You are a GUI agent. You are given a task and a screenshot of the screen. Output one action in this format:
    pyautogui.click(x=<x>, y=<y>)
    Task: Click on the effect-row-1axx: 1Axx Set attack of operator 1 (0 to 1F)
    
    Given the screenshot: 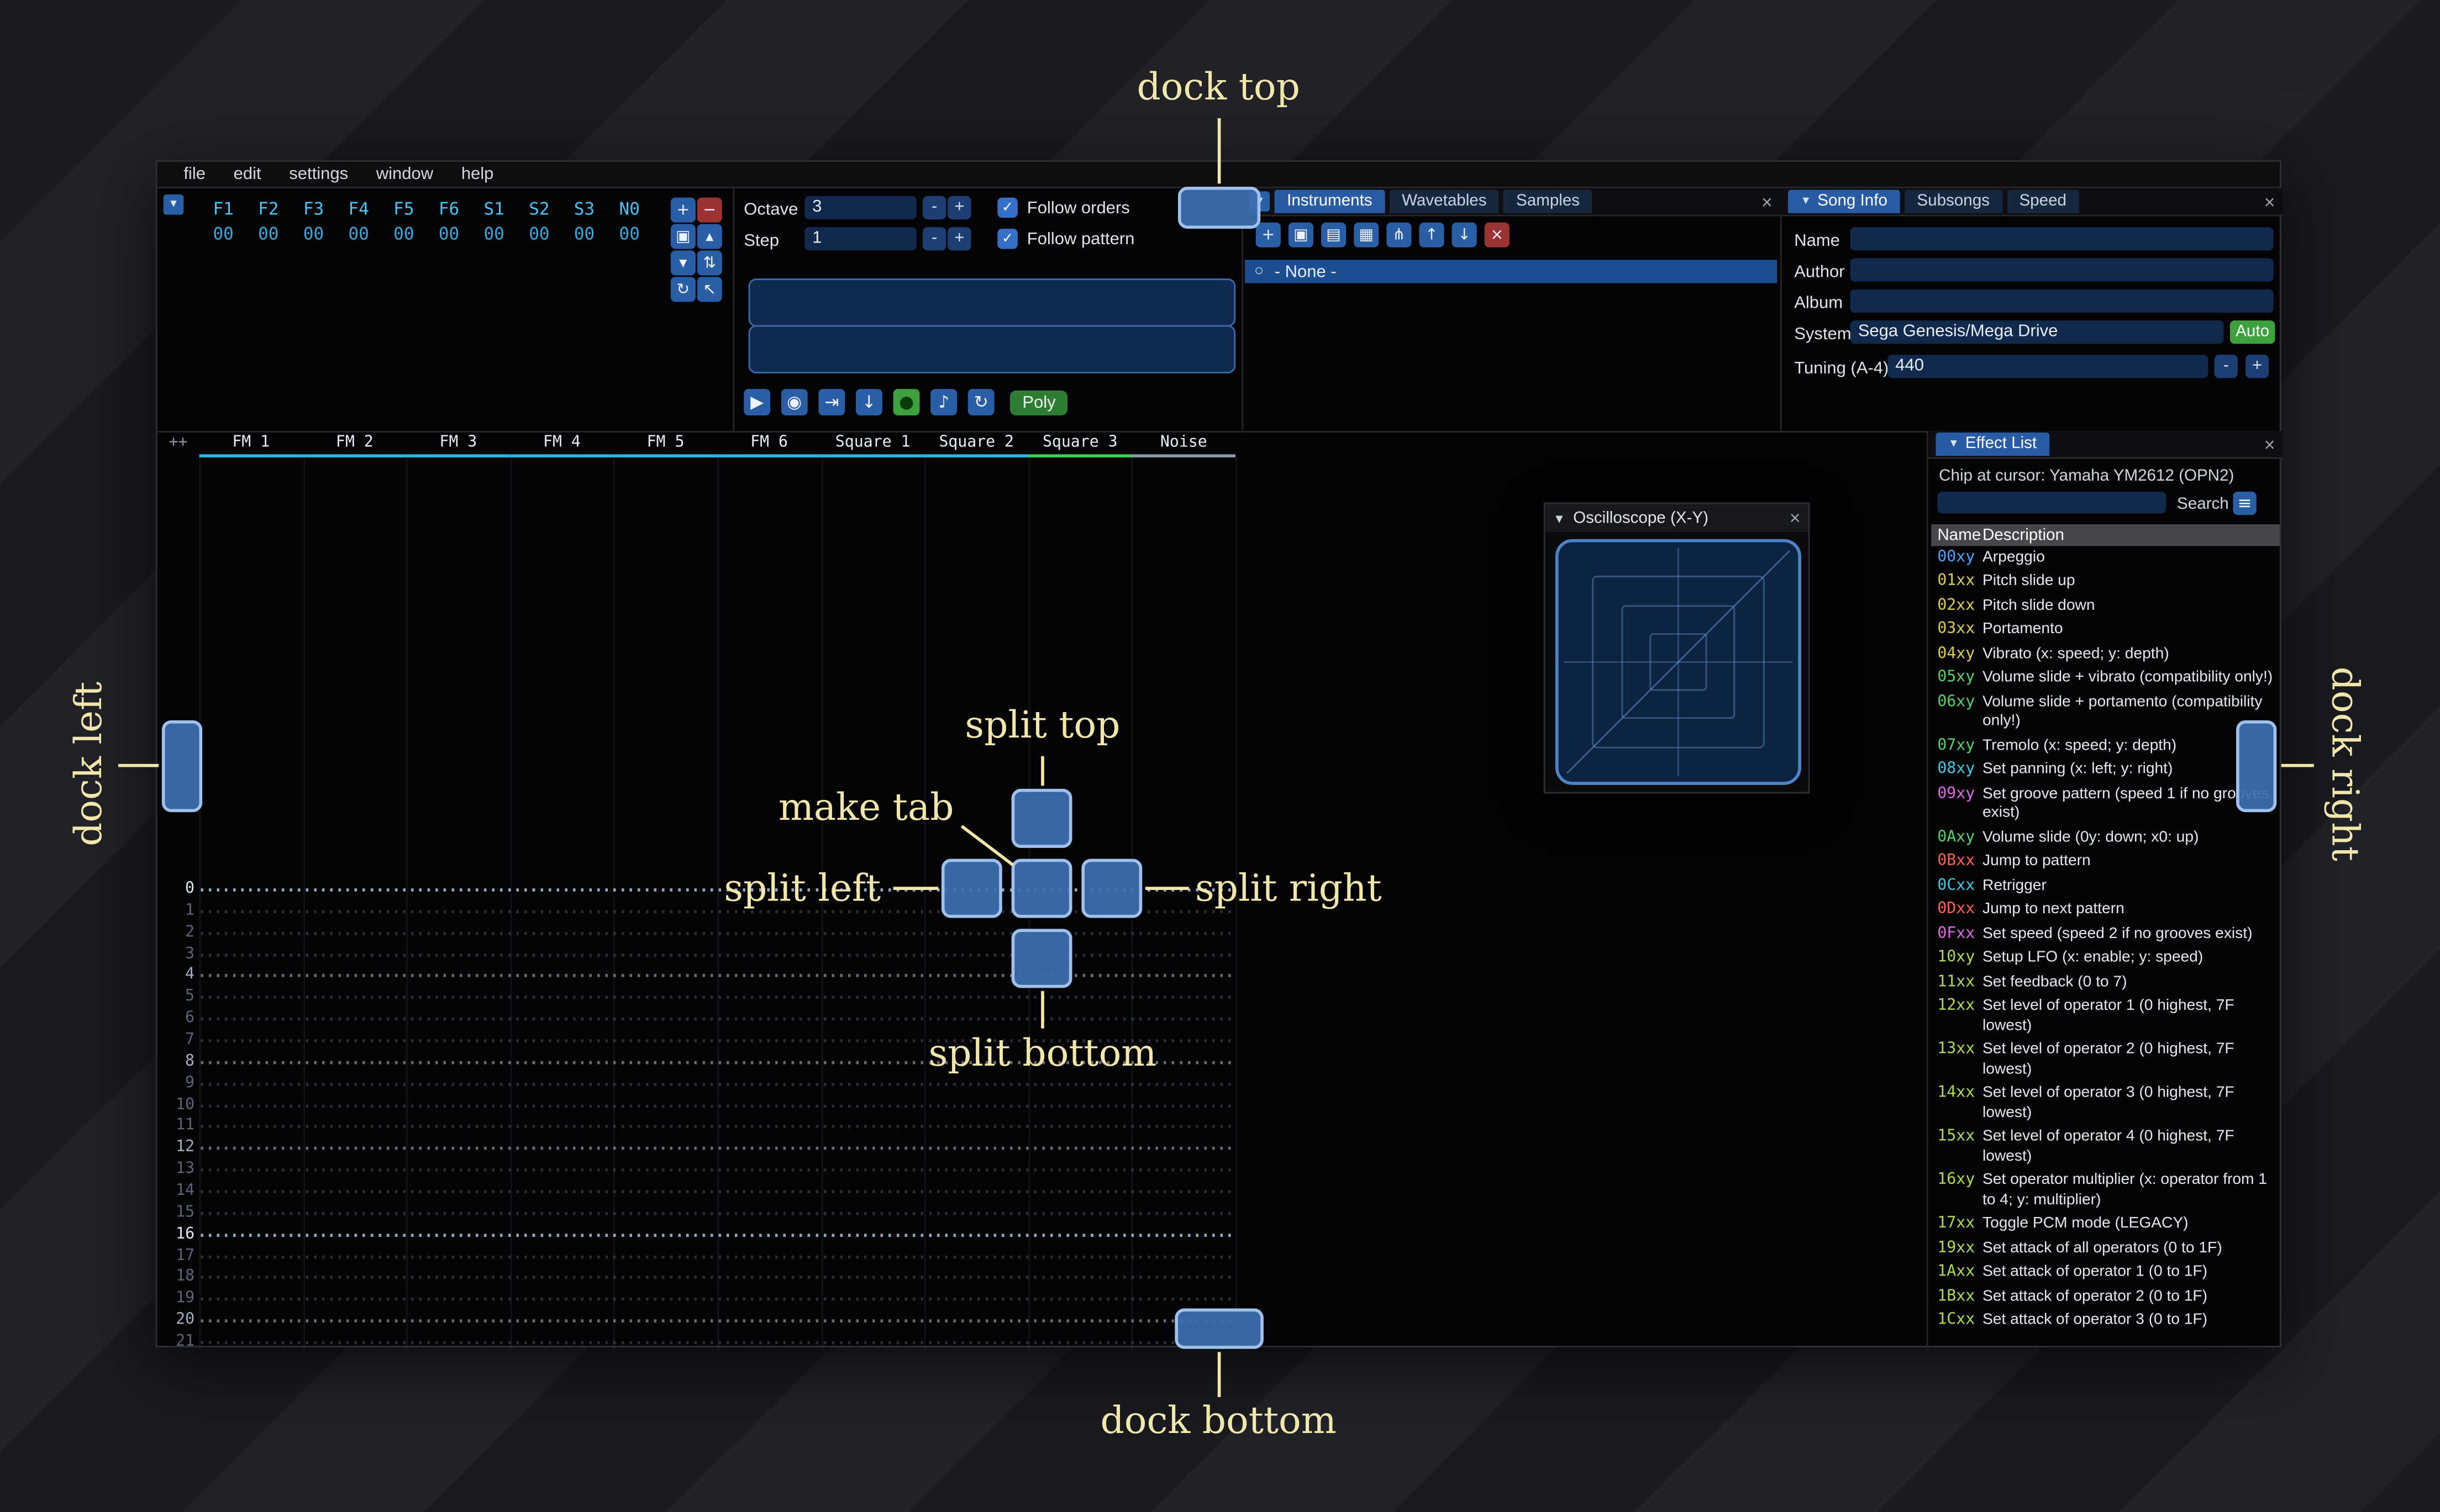 What is the action you would take?
    pyautogui.click(x=2107, y=1273)
    